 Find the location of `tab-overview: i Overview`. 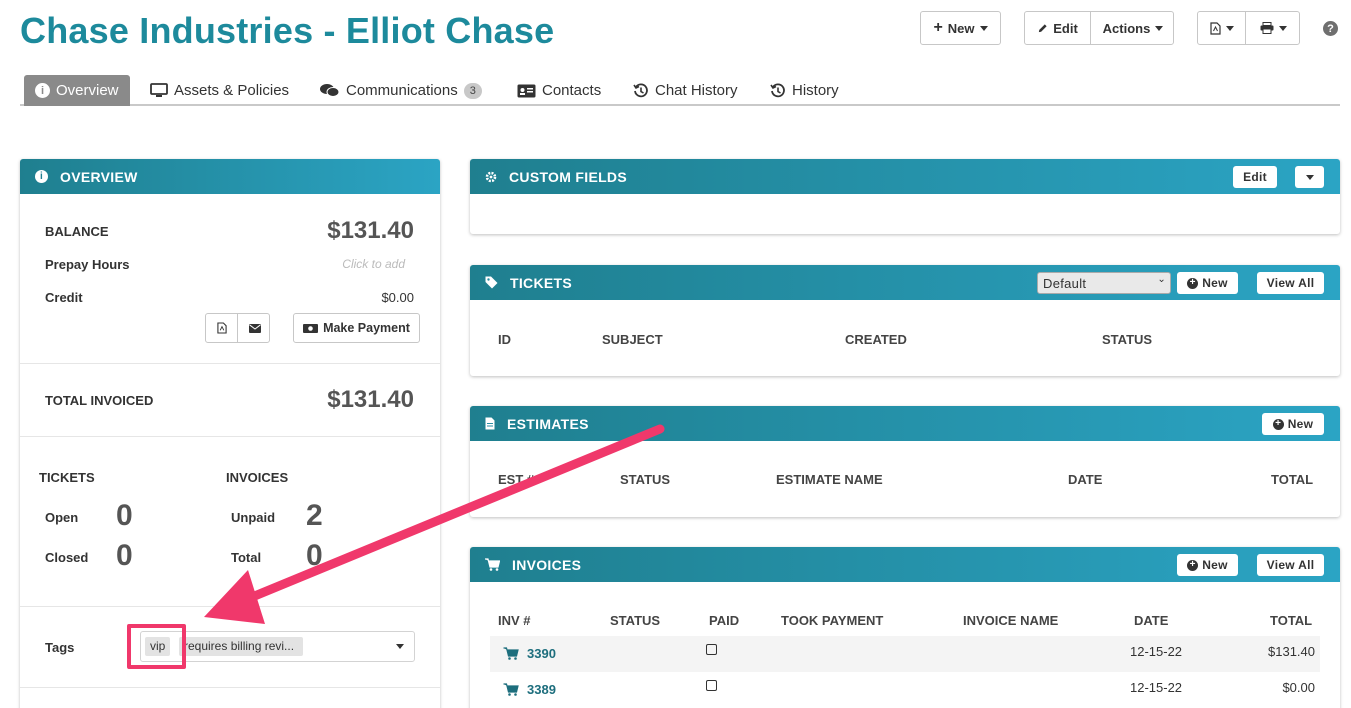

tab-overview: i Overview is located at coordinates (77, 90).